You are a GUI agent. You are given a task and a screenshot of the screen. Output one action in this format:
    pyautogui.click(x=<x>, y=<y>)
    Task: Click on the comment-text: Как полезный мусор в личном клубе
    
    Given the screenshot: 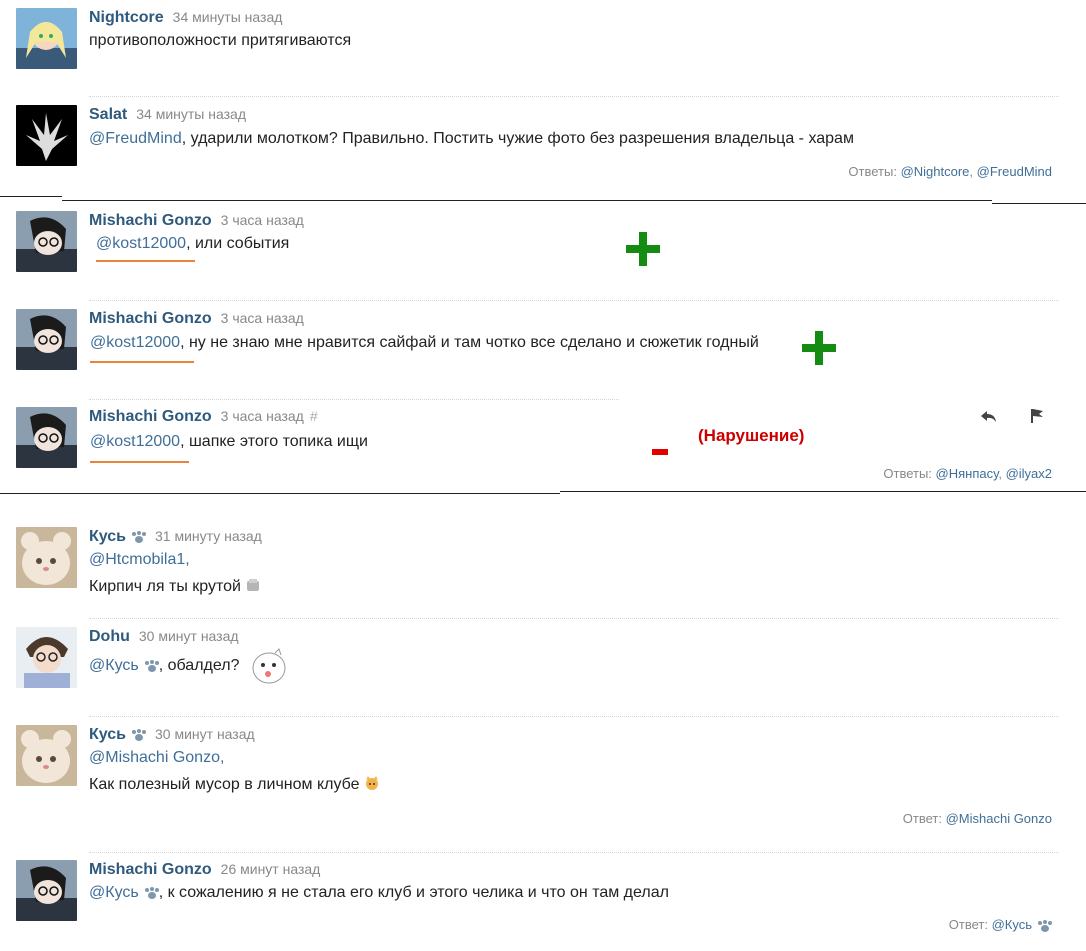 What is the action you would take?
    pyautogui.click(x=234, y=785)
    